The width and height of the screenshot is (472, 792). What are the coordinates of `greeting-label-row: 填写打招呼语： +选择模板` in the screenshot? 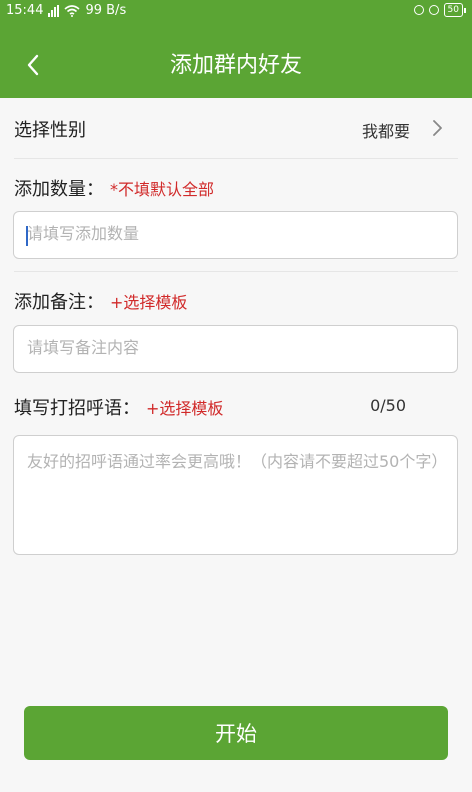 It's located at (118, 407).